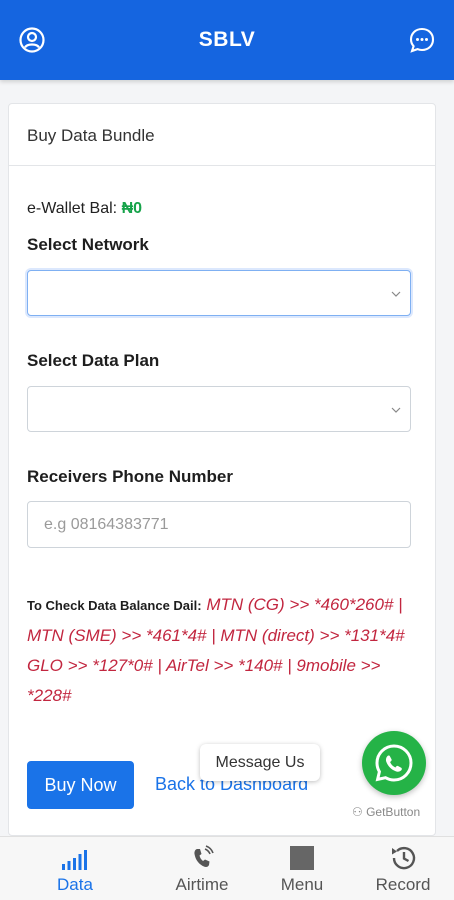 This screenshot has width=454, height=900. I want to click on info-label: To Check Data Balance Dail:, so click(114, 605).